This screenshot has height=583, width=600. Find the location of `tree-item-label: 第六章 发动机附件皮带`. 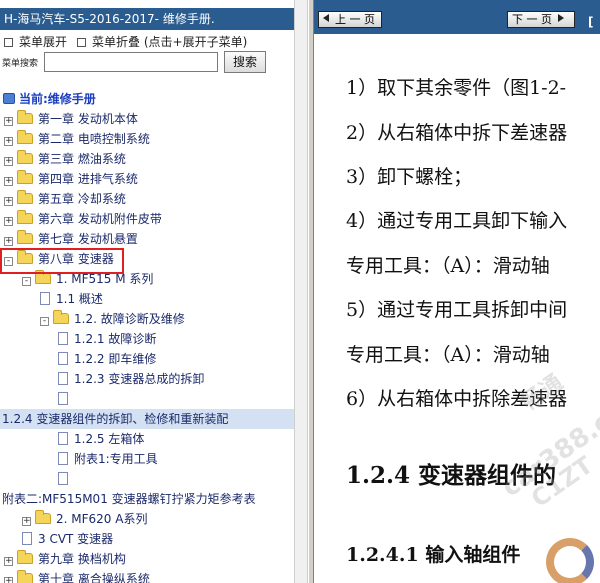

tree-item-label: 第六章 发动机附件皮带 is located at coordinates (100, 219).